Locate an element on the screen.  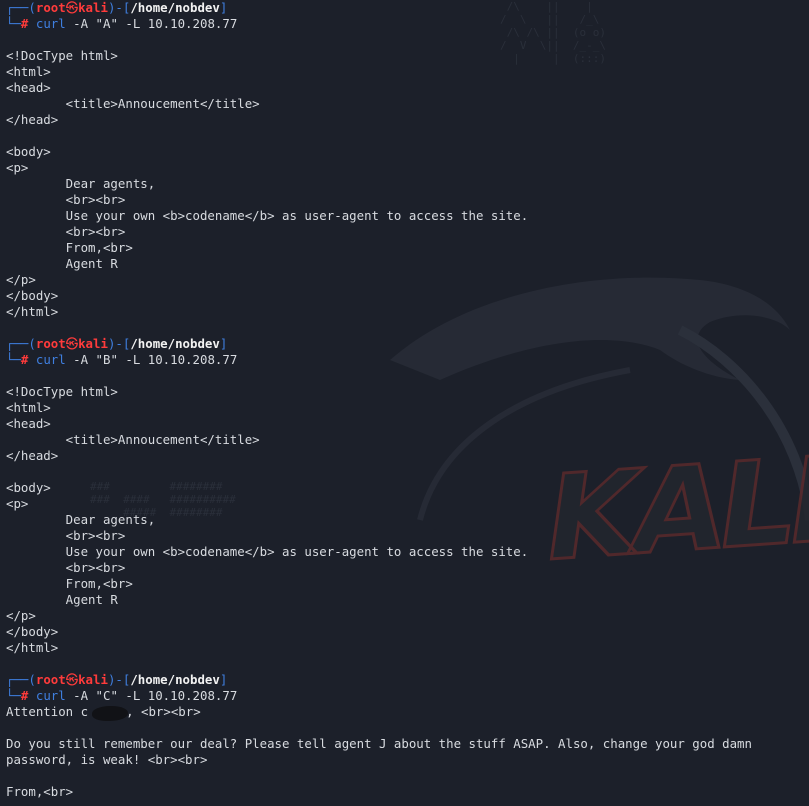
command-line: └─# curl -A "B" -L 10.10.208.77 is located at coordinates (121, 360).